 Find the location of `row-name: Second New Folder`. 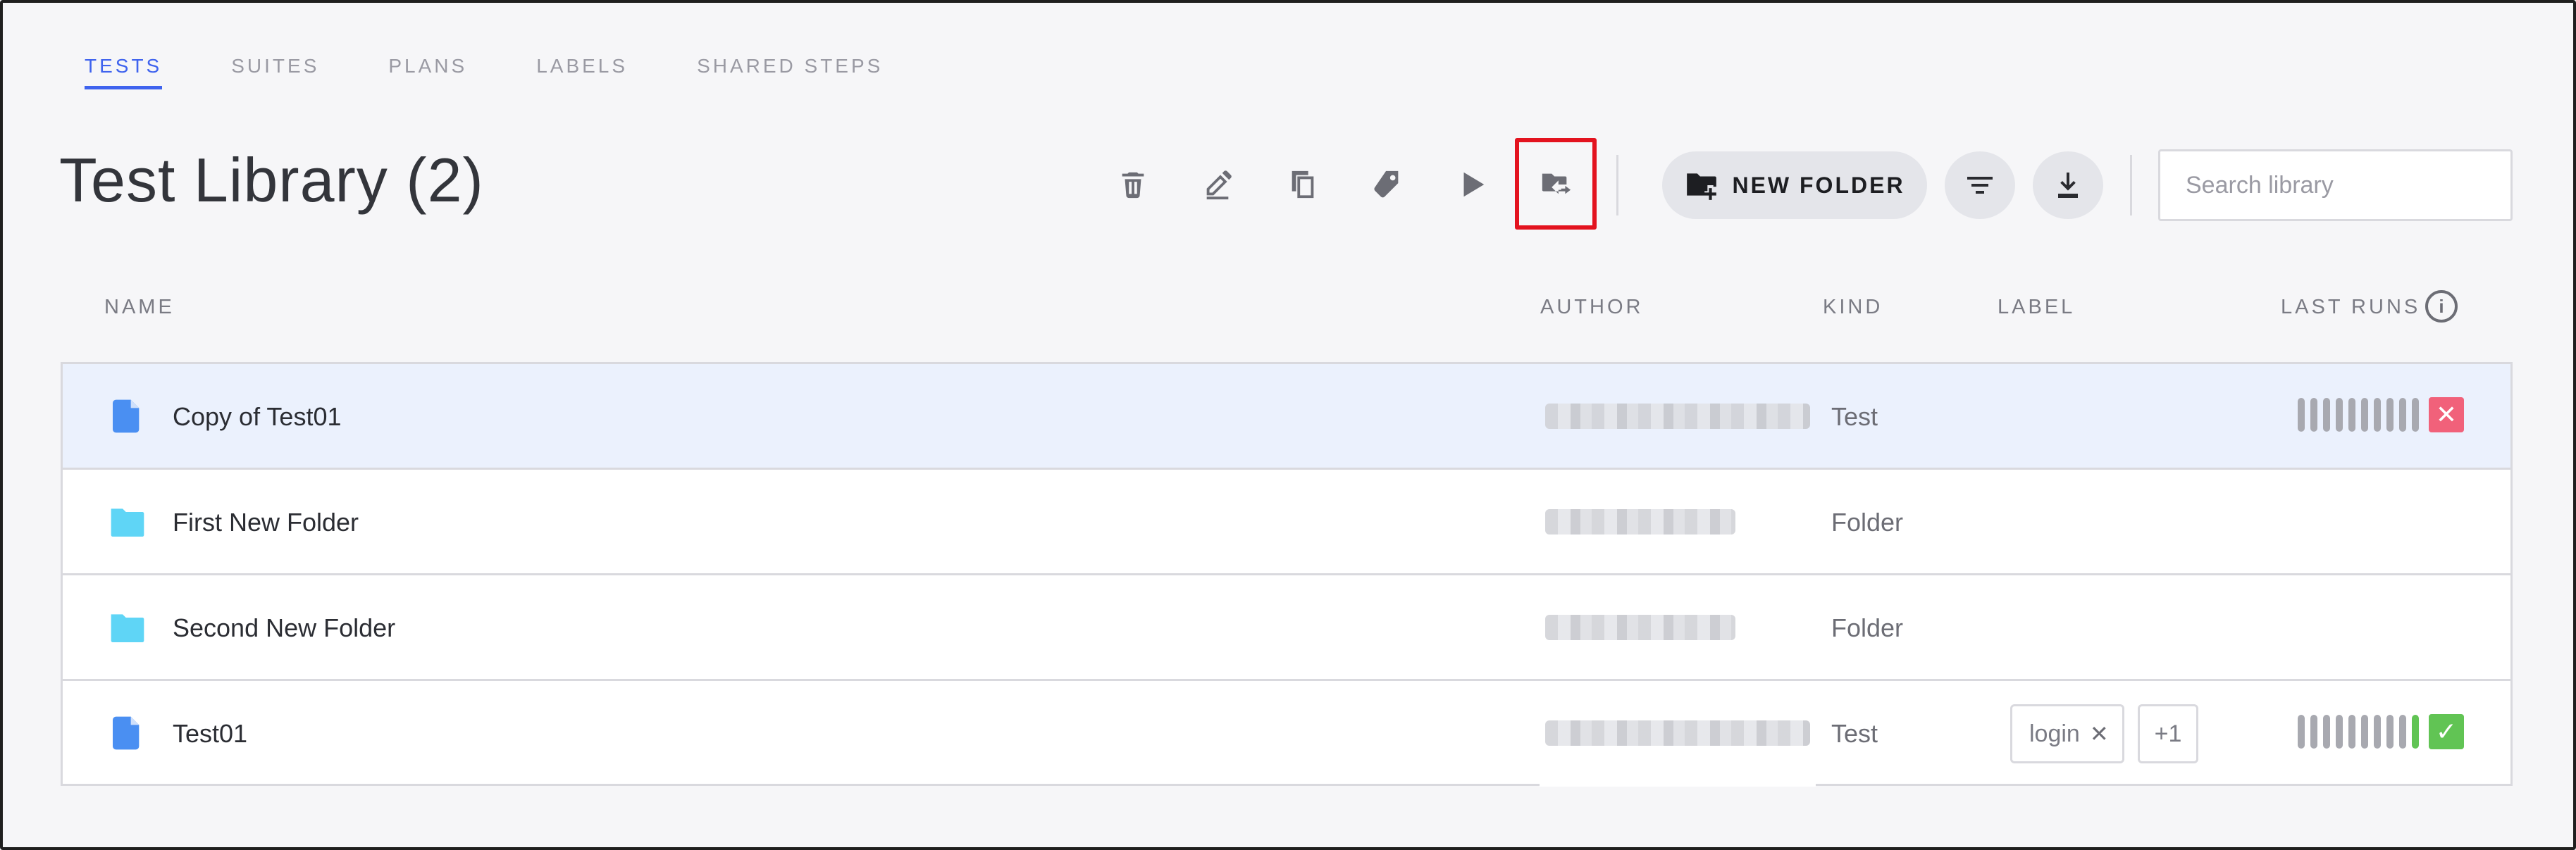

row-name: Second New Folder is located at coordinates (284, 628).